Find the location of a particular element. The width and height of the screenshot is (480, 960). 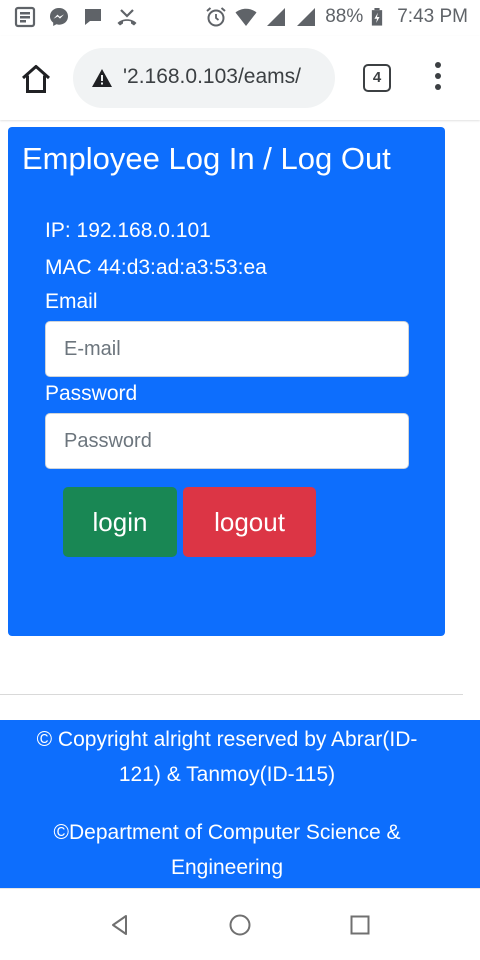

battery-percent: 88% is located at coordinates (344, 16).